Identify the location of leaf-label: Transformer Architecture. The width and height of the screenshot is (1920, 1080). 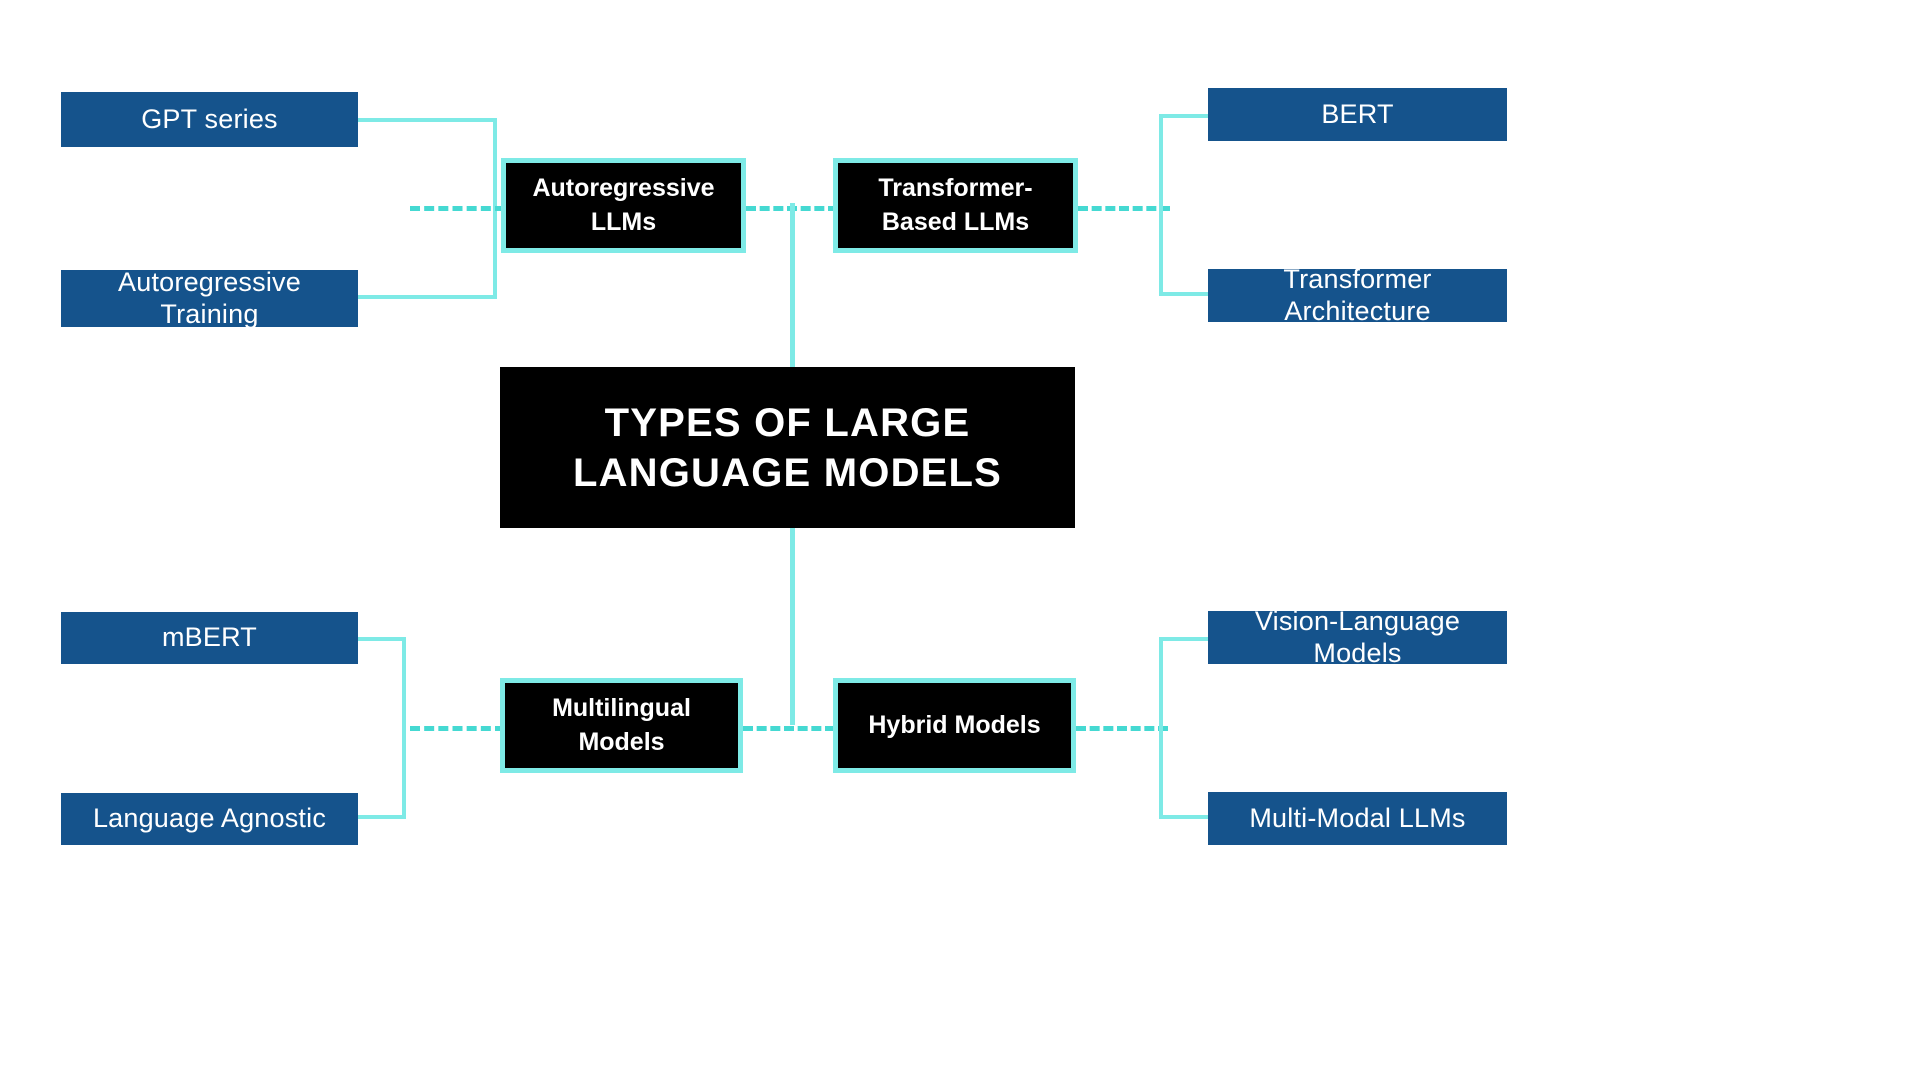
(1357, 295).